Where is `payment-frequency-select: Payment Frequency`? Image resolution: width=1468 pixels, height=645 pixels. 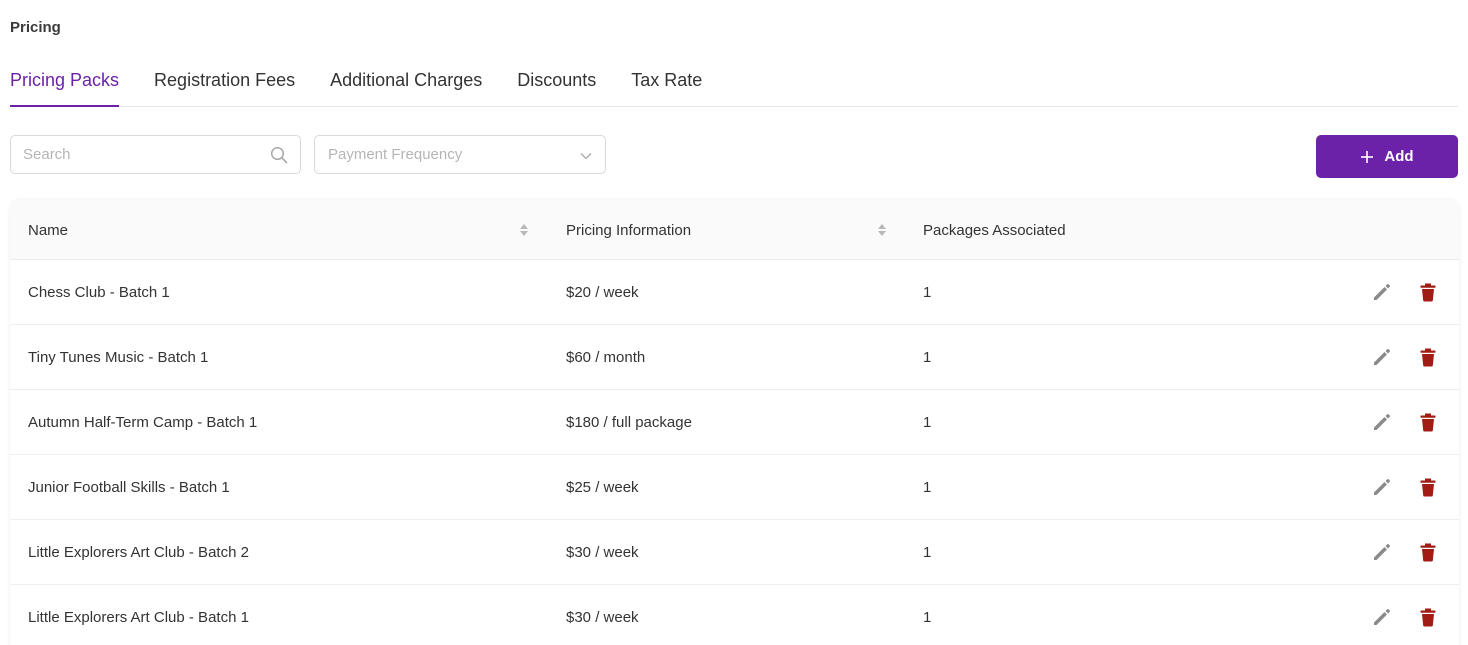
payment-frequency-select: Payment Frequency is located at coordinates (460, 154).